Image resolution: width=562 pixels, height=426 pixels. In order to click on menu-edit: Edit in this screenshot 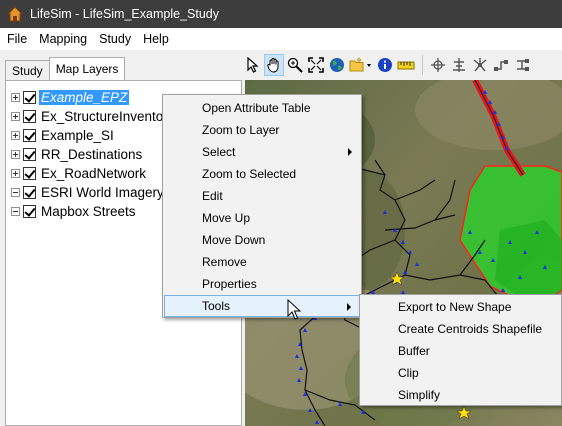, I will do `click(262, 196)`.